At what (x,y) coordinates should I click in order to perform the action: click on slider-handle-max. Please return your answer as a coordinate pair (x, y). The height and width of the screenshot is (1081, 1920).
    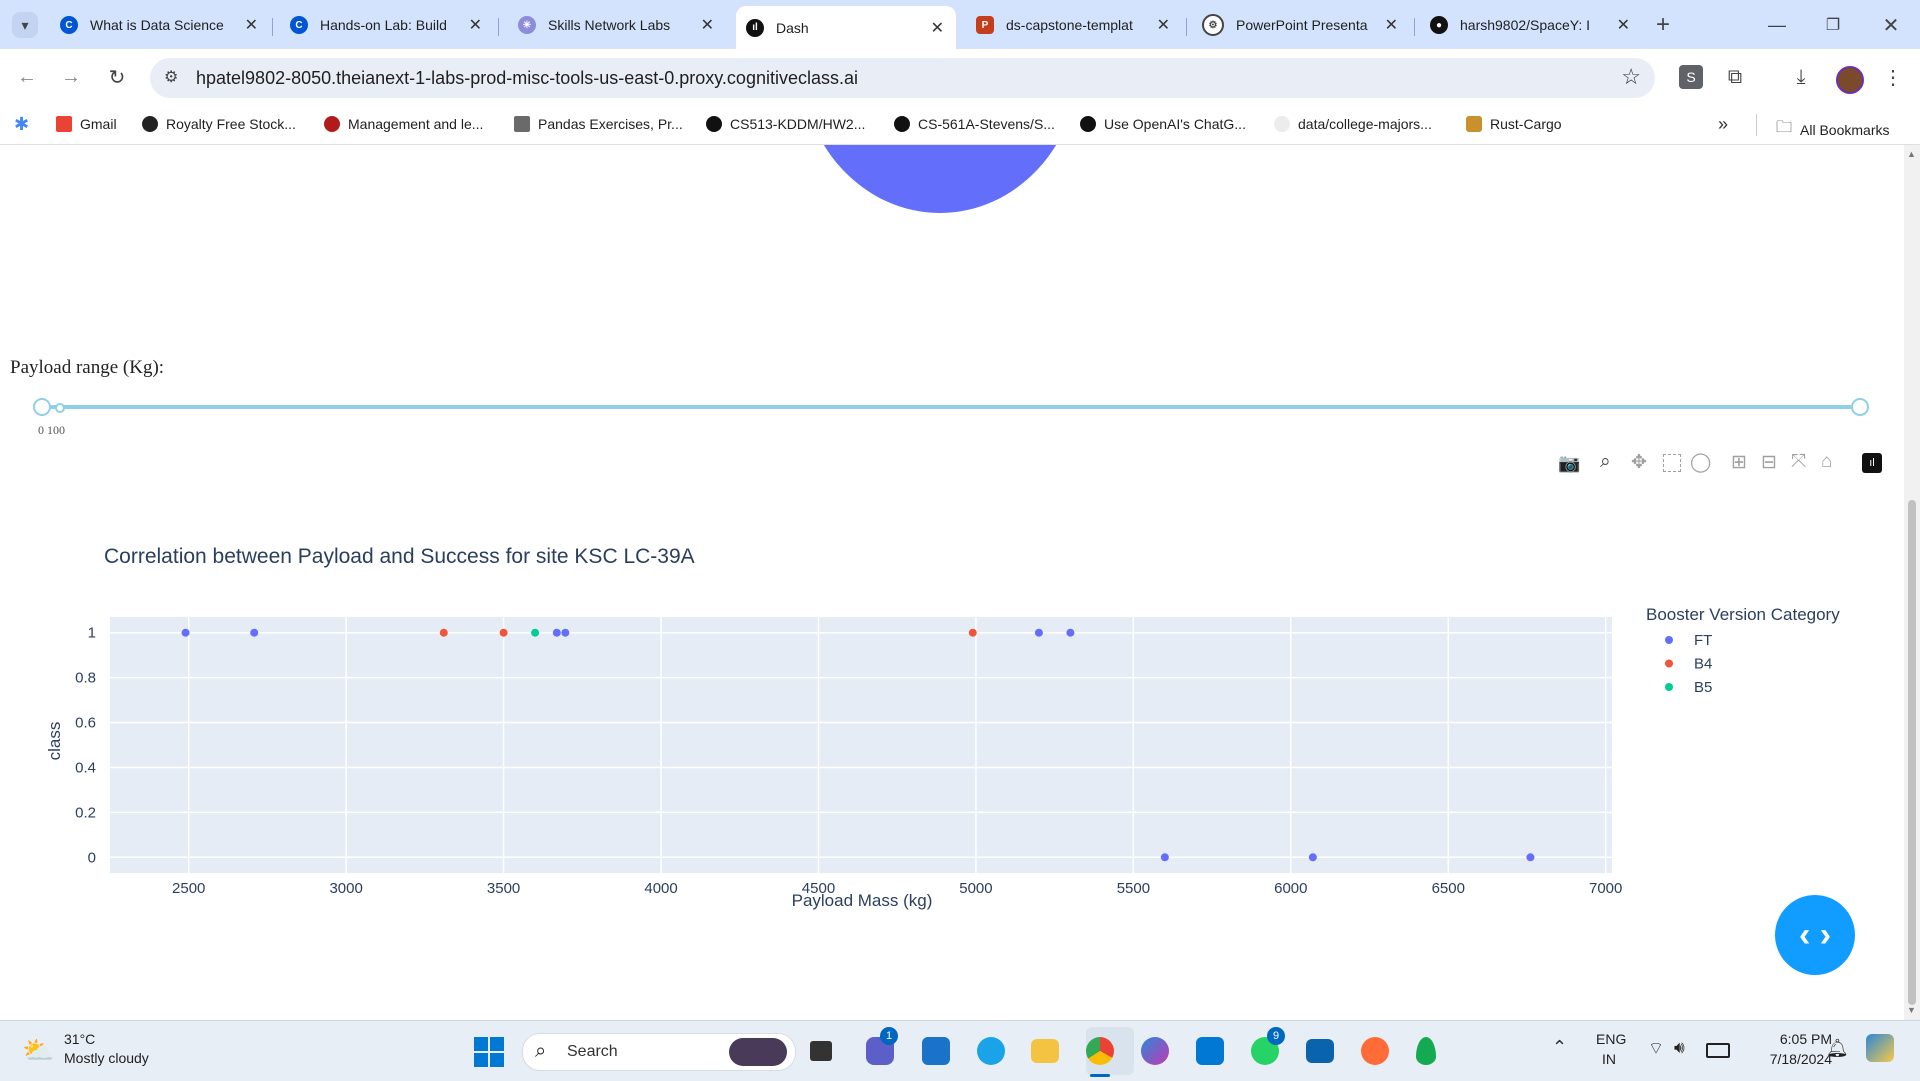
    Looking at the image, I should click on (1860, 407).